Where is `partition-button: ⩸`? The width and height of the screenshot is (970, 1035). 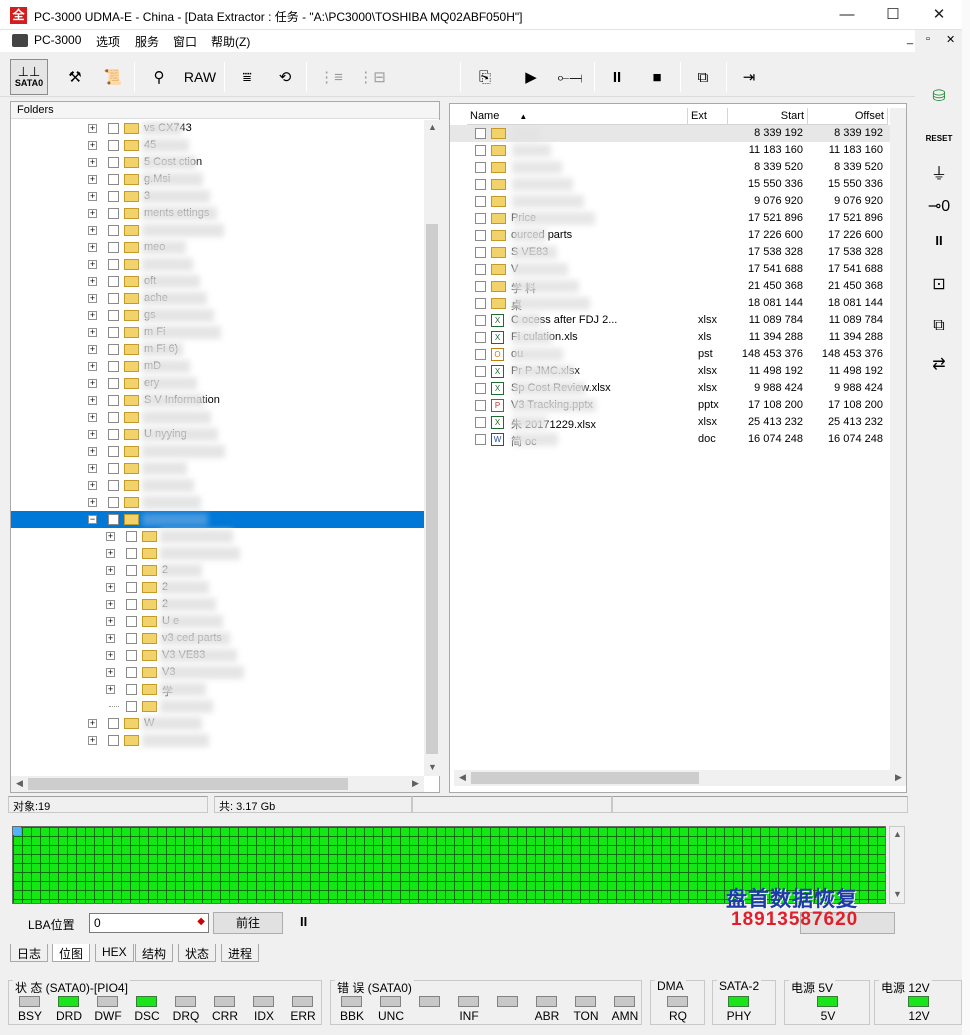
partition-button: ⩸ is located at coordinates (247, 77).